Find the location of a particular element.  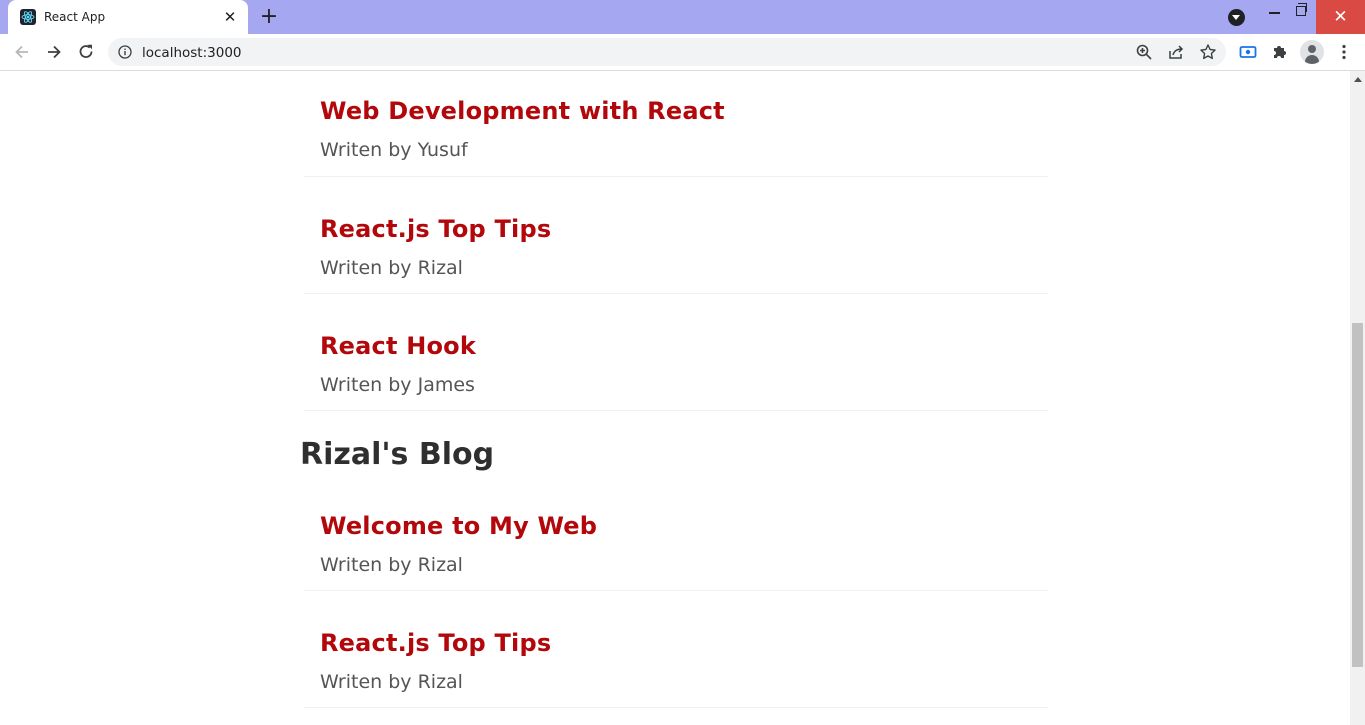

react-logo-icon is located at coordinates (28, 17).